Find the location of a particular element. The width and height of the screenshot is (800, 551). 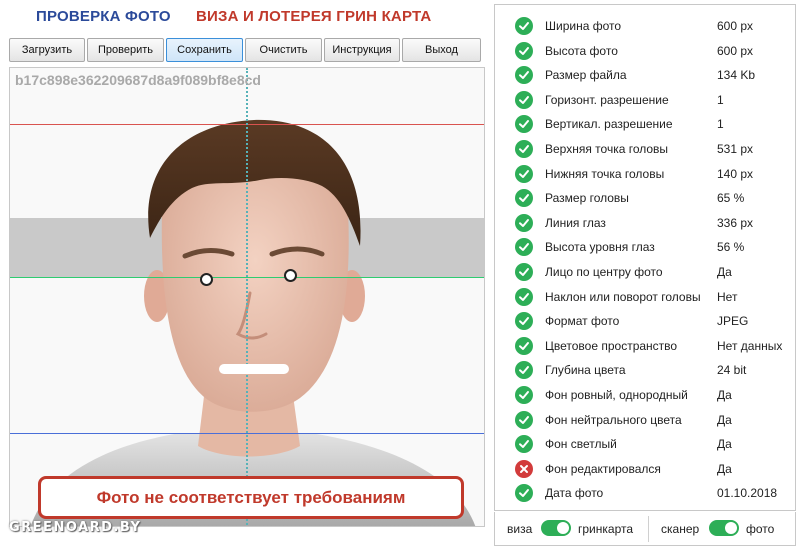

check-value: 01.10.2018 is located at coordinates (747, 493).